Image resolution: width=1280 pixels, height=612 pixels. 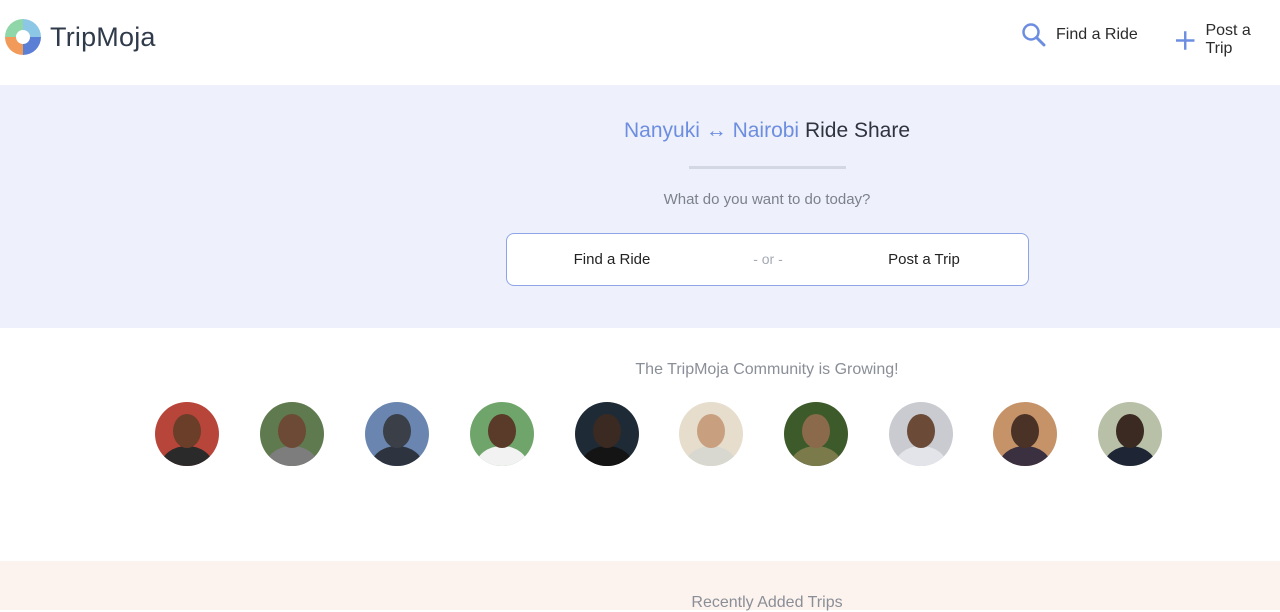 What do you see at coordinates (103, 36) in the screenshot?
I see `logo-text: TripMoja` at bounding box center [103, 36].